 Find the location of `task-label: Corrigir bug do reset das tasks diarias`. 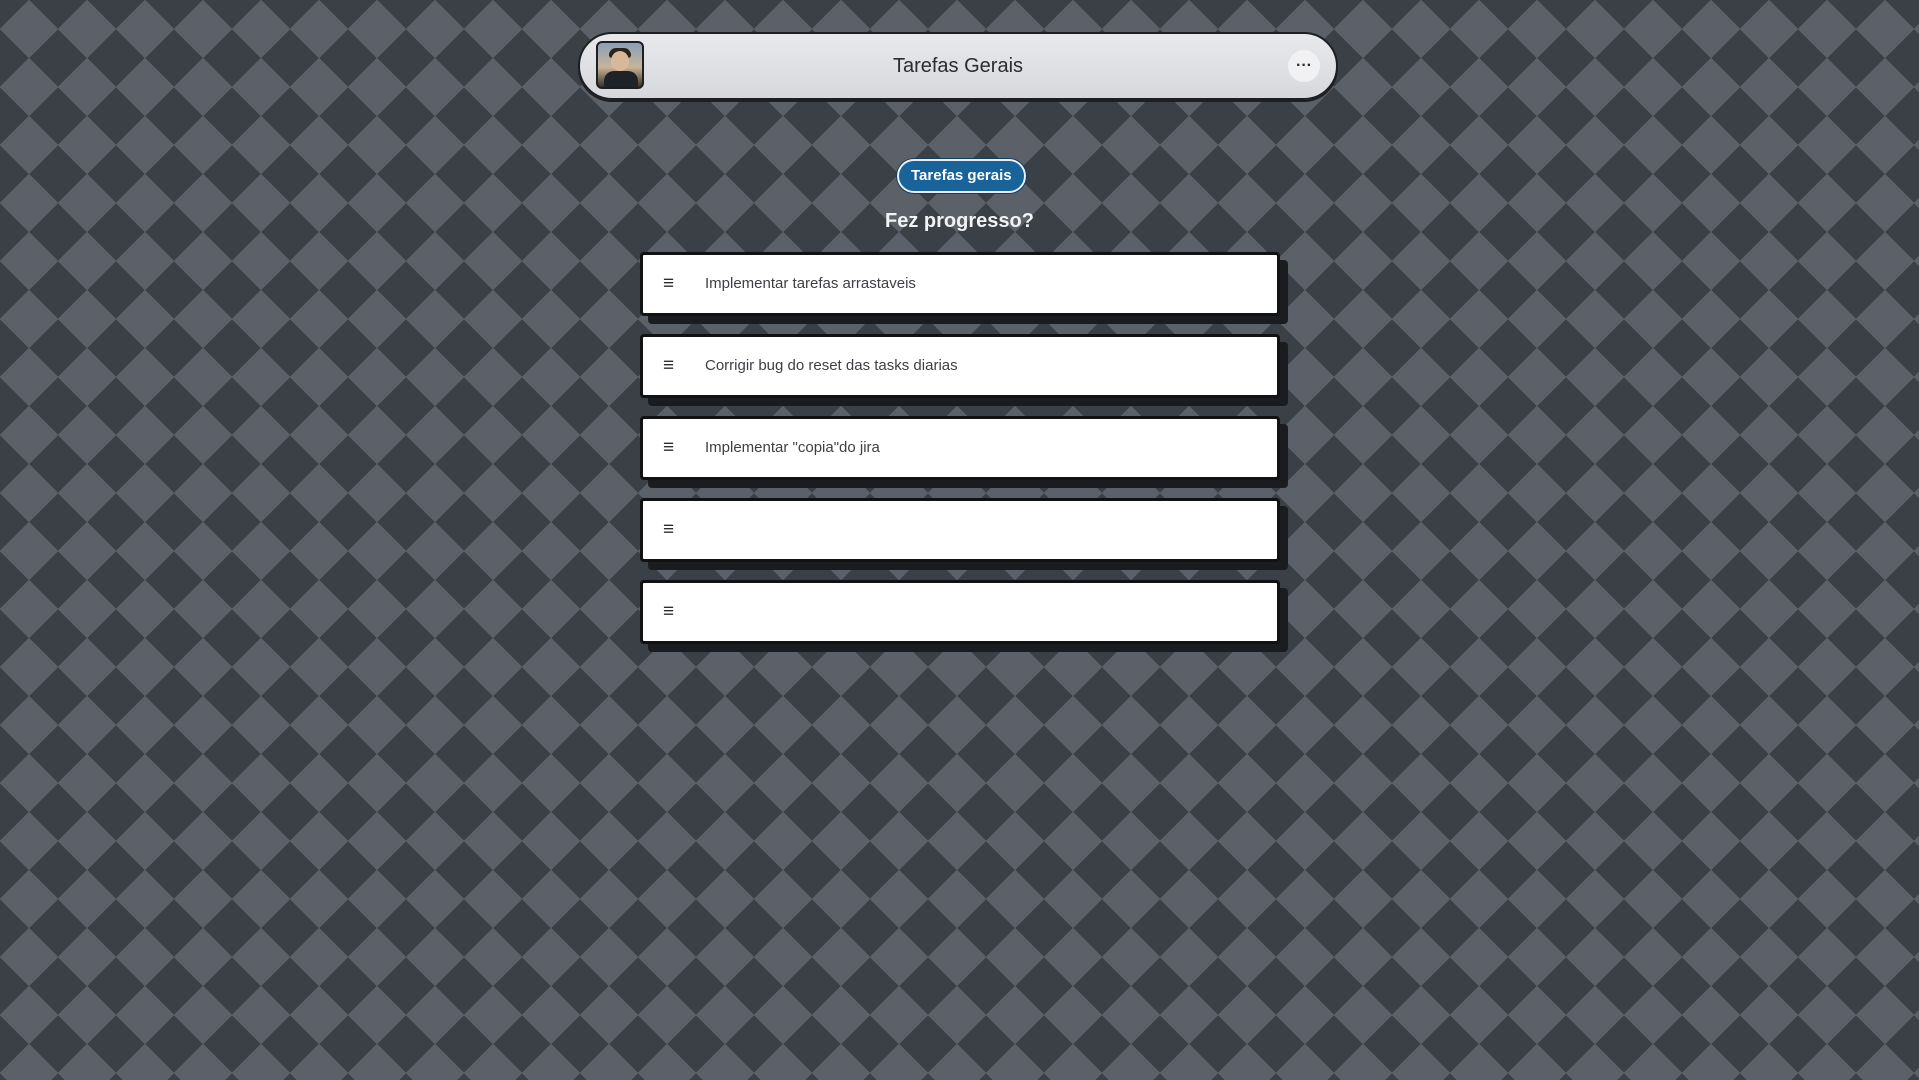

task-label: Corrigir bug do reset das tasks diarias is located at coordinates (831, 365).